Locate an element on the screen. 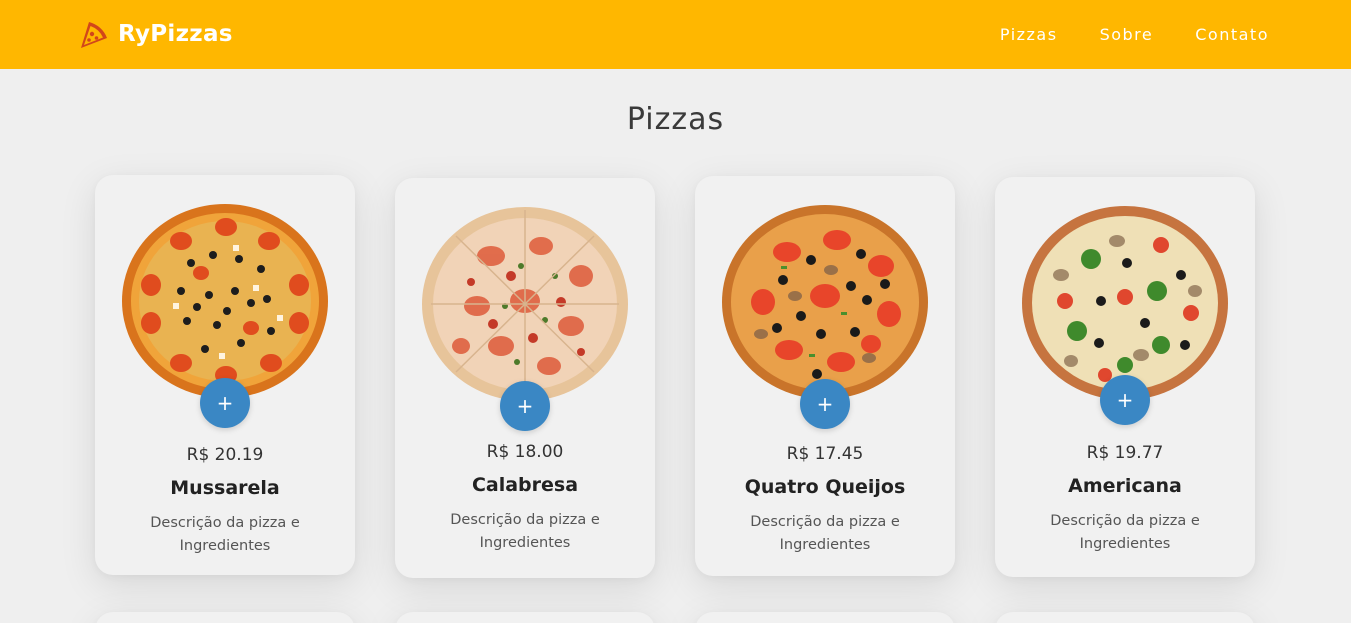 This screenshot has width=1351, height=623. nav-link-pizzas: Pizzas is located at coordinates (1029, 34).